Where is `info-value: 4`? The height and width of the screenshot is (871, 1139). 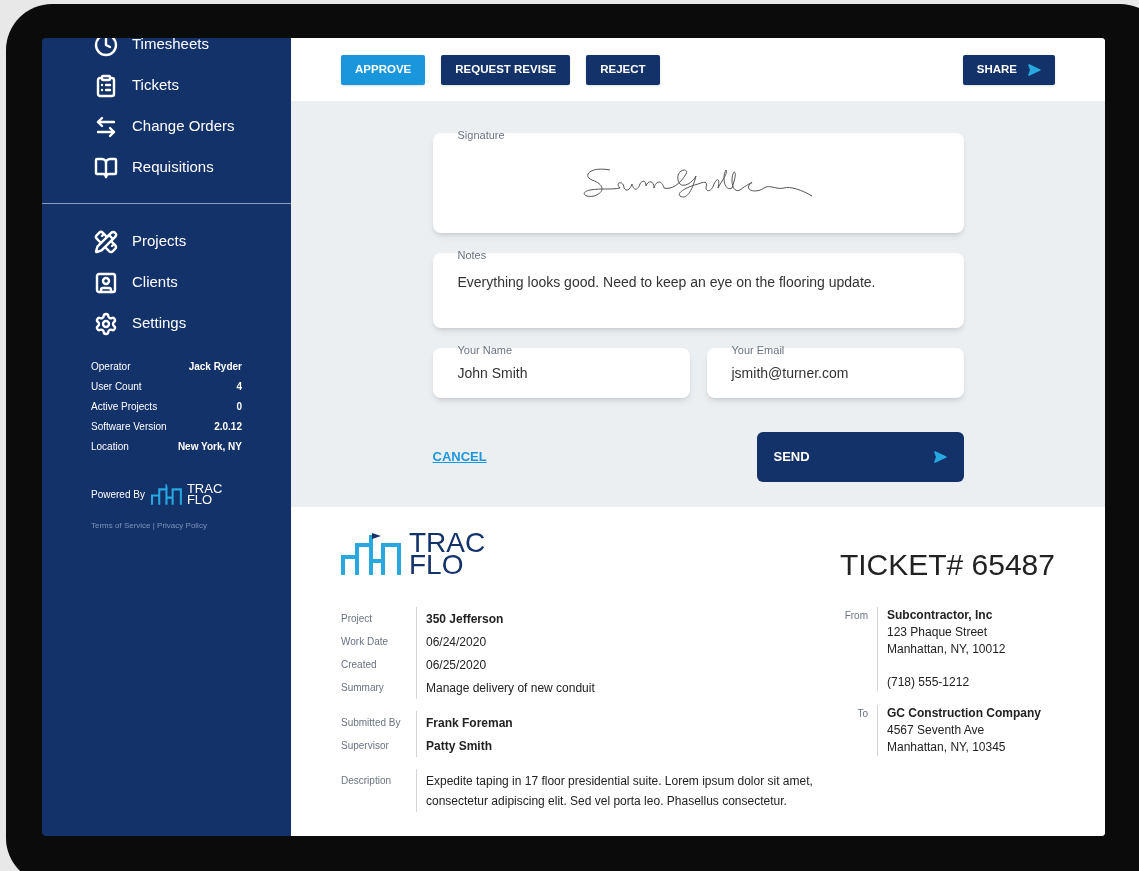 info-value: 4 is located at coordinates (239, 386).